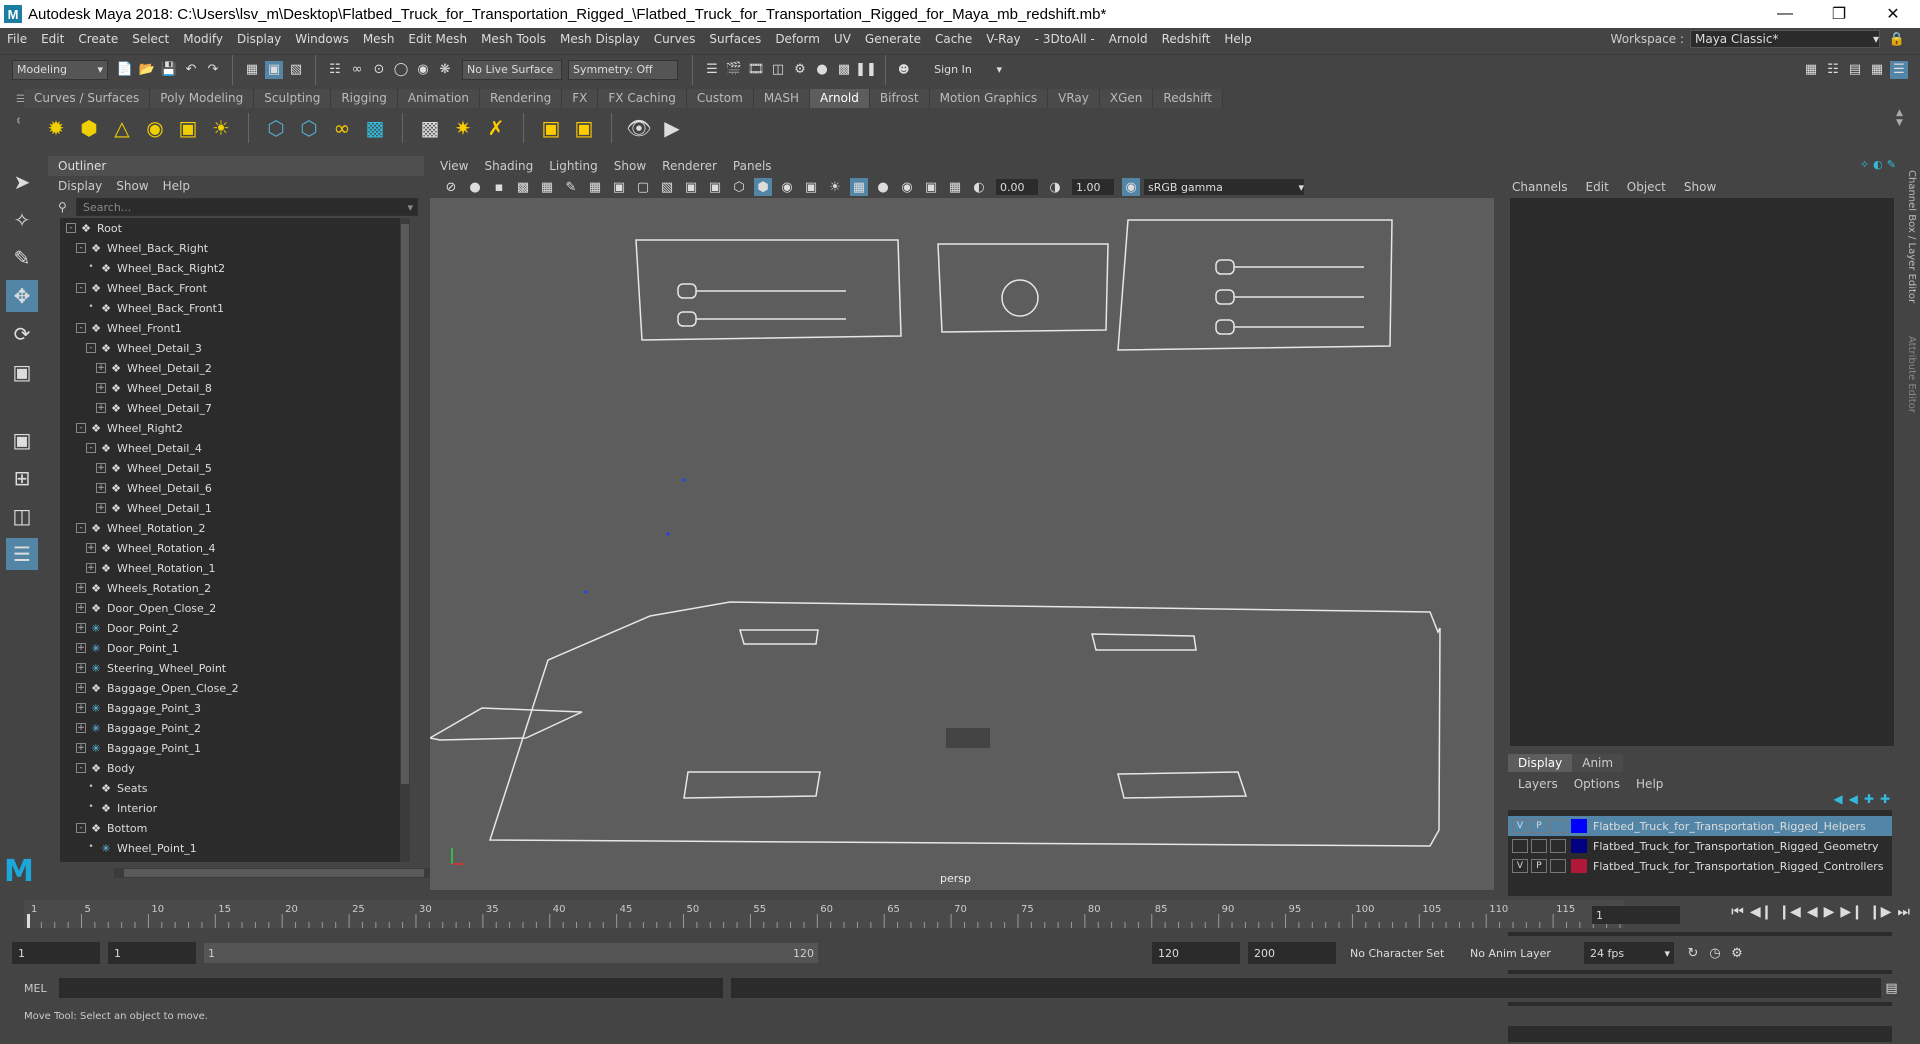  I want to click on play-forward-icon: ▶, so click(1829, 912).